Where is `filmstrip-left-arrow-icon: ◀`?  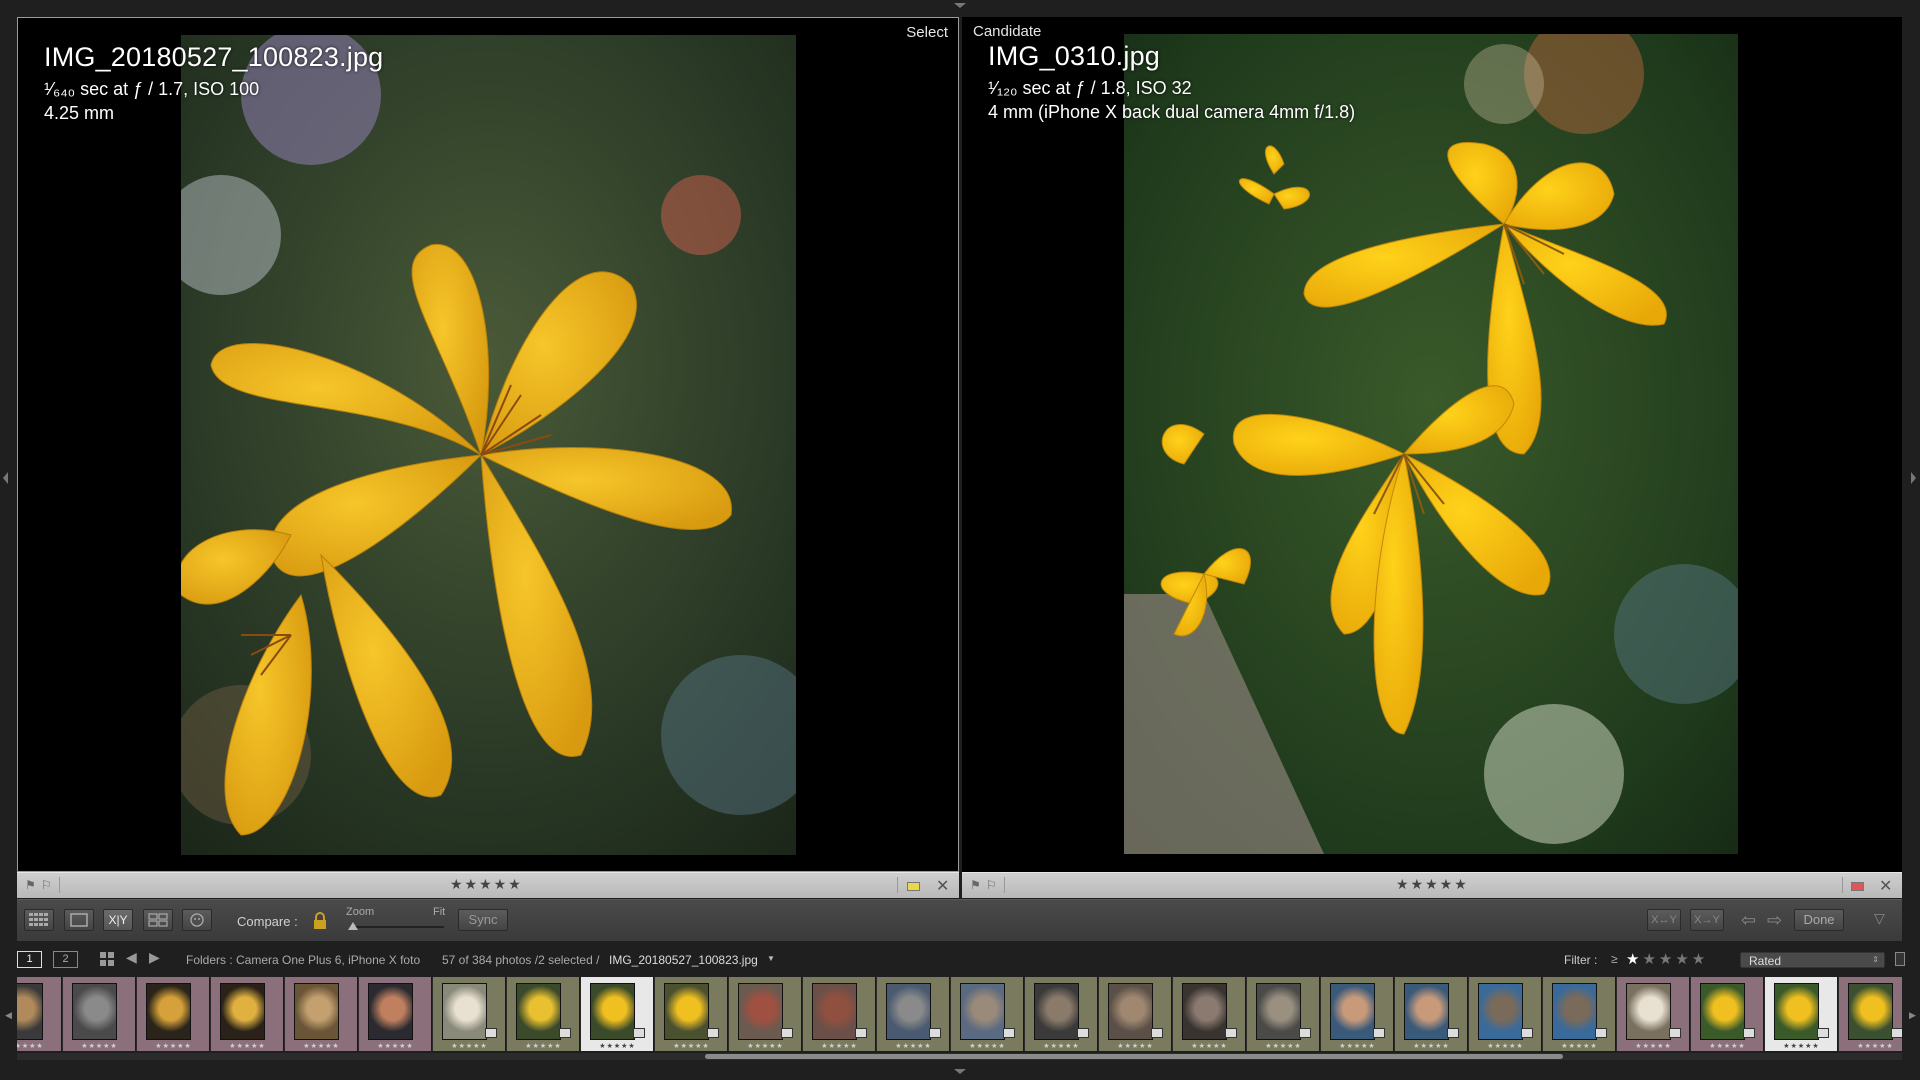
filmstrip-left-arrow-icon: ◀ is located at coordinates (8, 1015).